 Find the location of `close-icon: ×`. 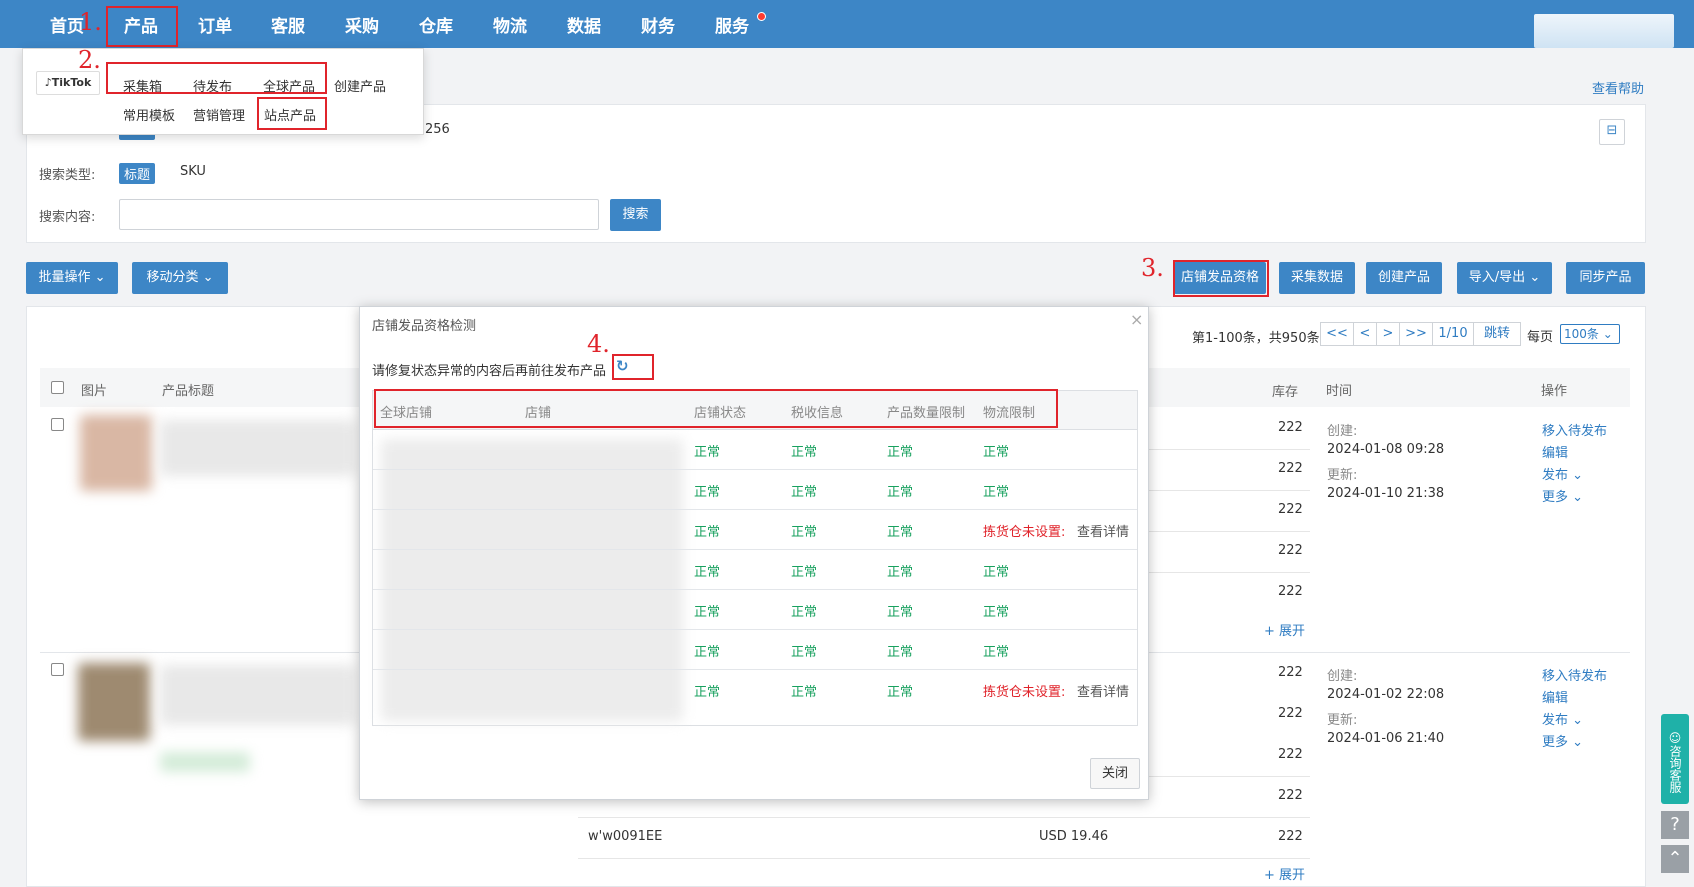

close-icon: × is located at coordinates (1136, 319).